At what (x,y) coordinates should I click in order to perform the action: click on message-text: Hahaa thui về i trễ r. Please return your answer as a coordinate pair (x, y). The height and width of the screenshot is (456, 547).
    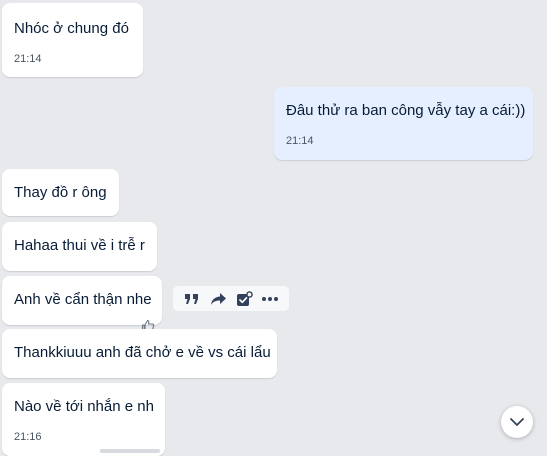
    Looking at the image, I should click on (79, 245).